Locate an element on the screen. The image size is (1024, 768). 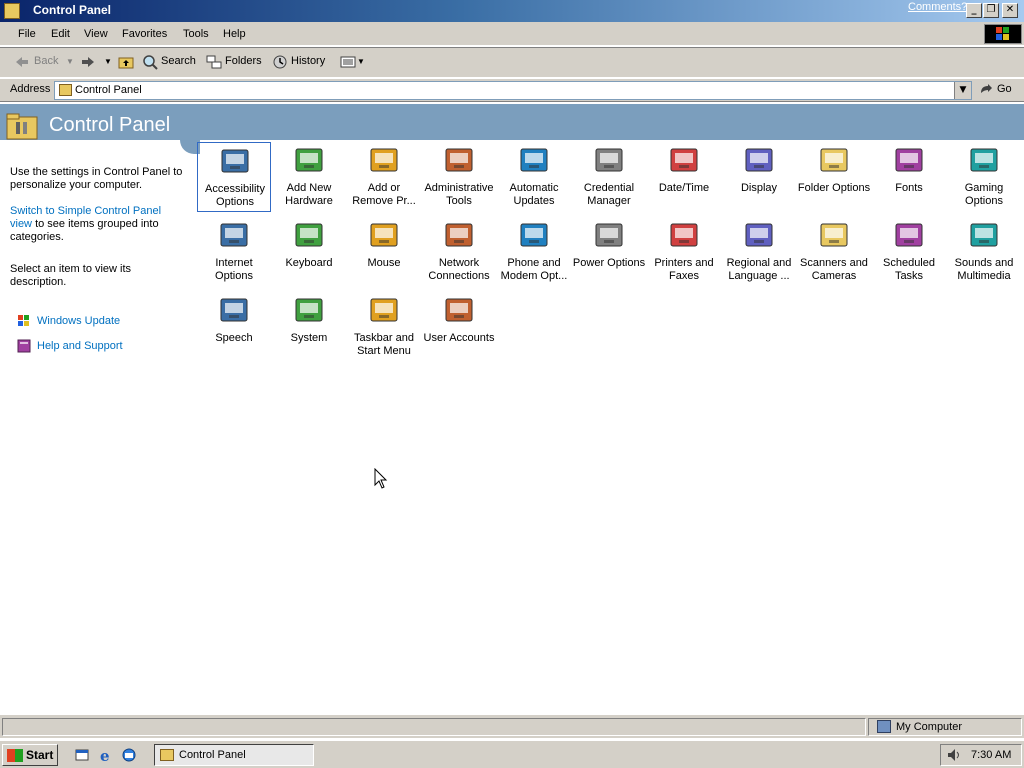
search-icon is located at coordinates (150, 62).